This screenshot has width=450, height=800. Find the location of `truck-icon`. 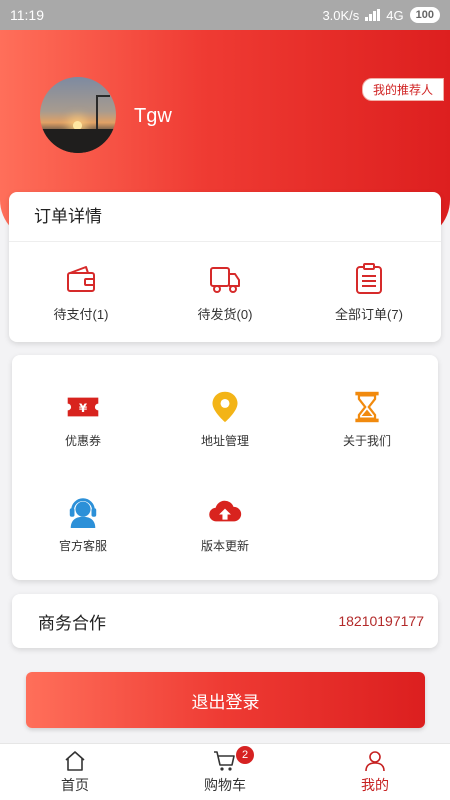

truck-icon is located at coordinates (225, 279).